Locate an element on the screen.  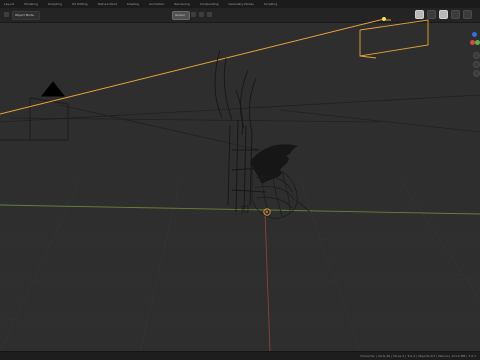
empty-object is located at coordinates (245, 209).